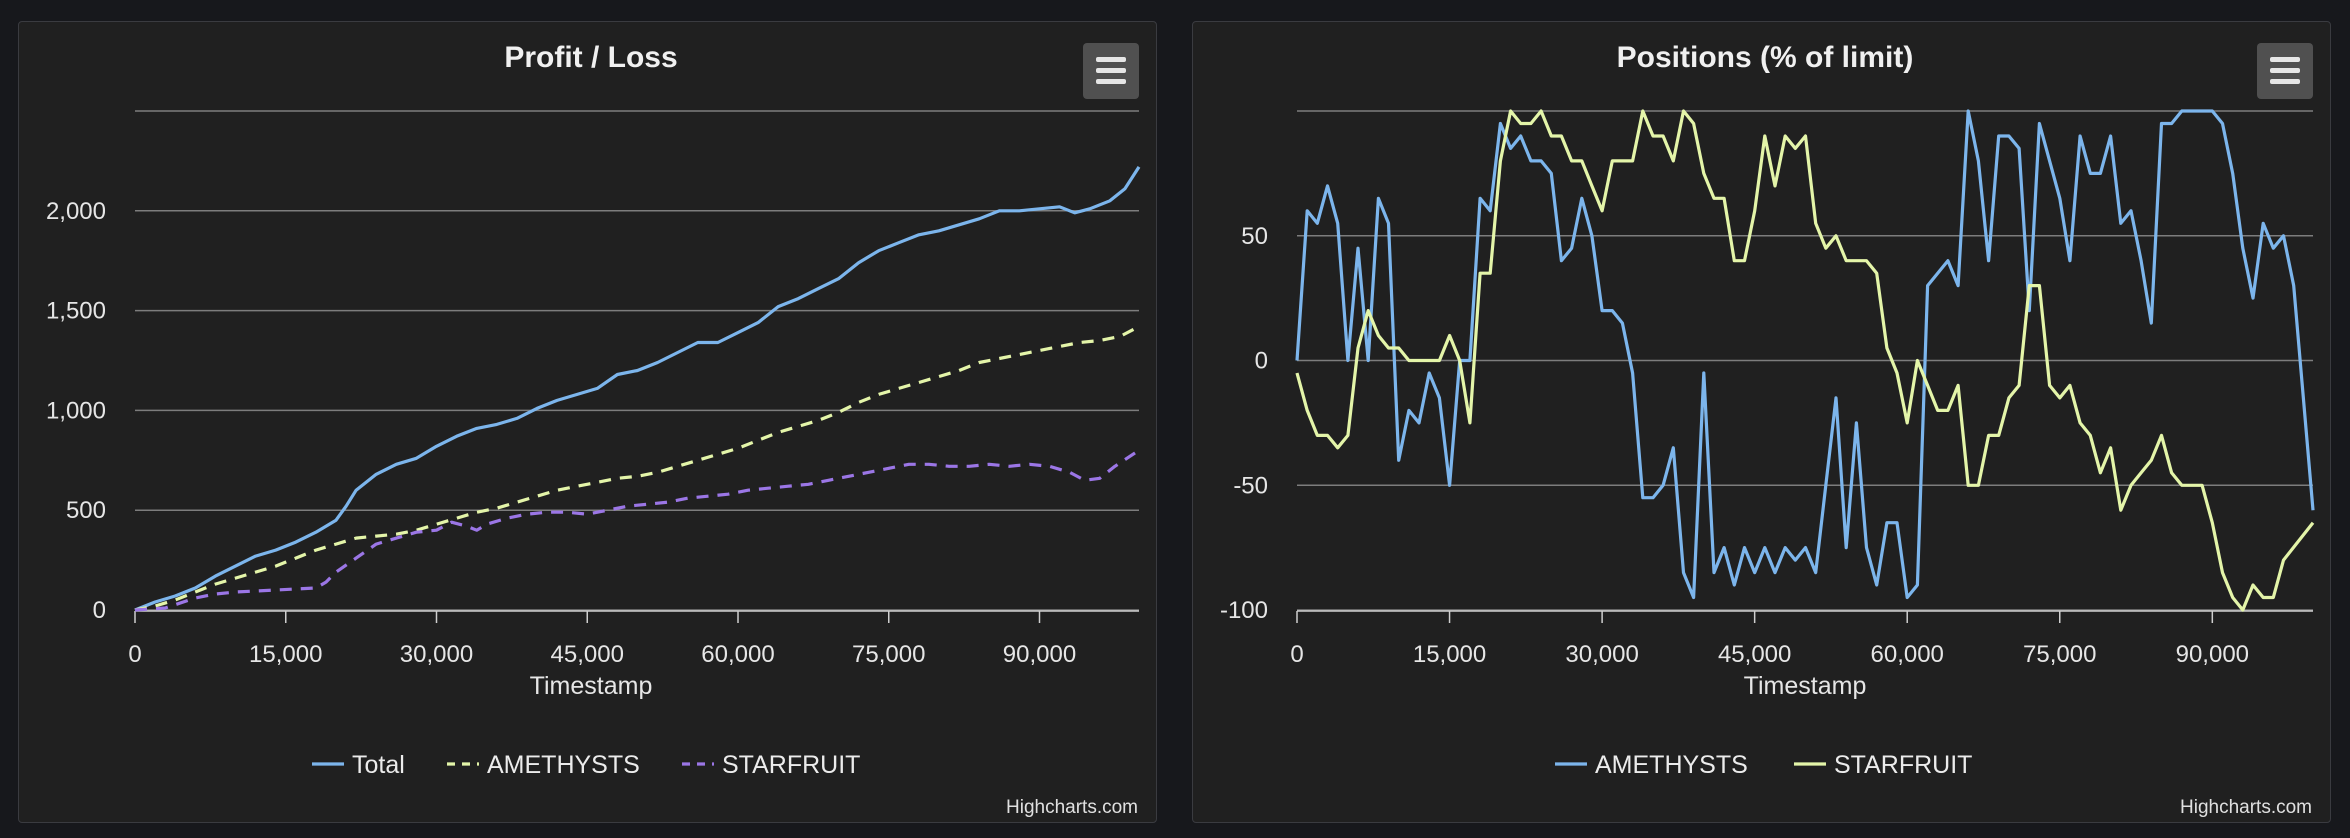 The height and width of the screenshot is (838, 2350). What do you see at coordinates (1763, 765) in the screenshot?
I see `legend: AMETHYSTS STARFRUIT` at bounding box center [1763, 765].